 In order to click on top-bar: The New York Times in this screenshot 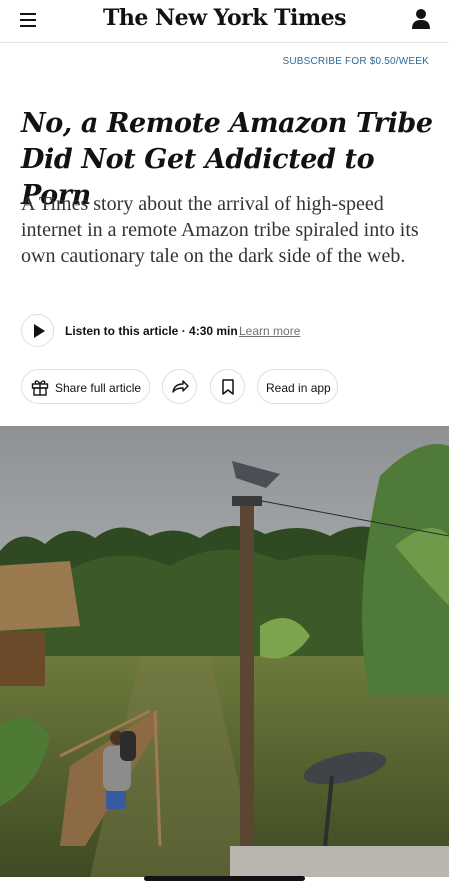, I will do `click(224, 21)`.